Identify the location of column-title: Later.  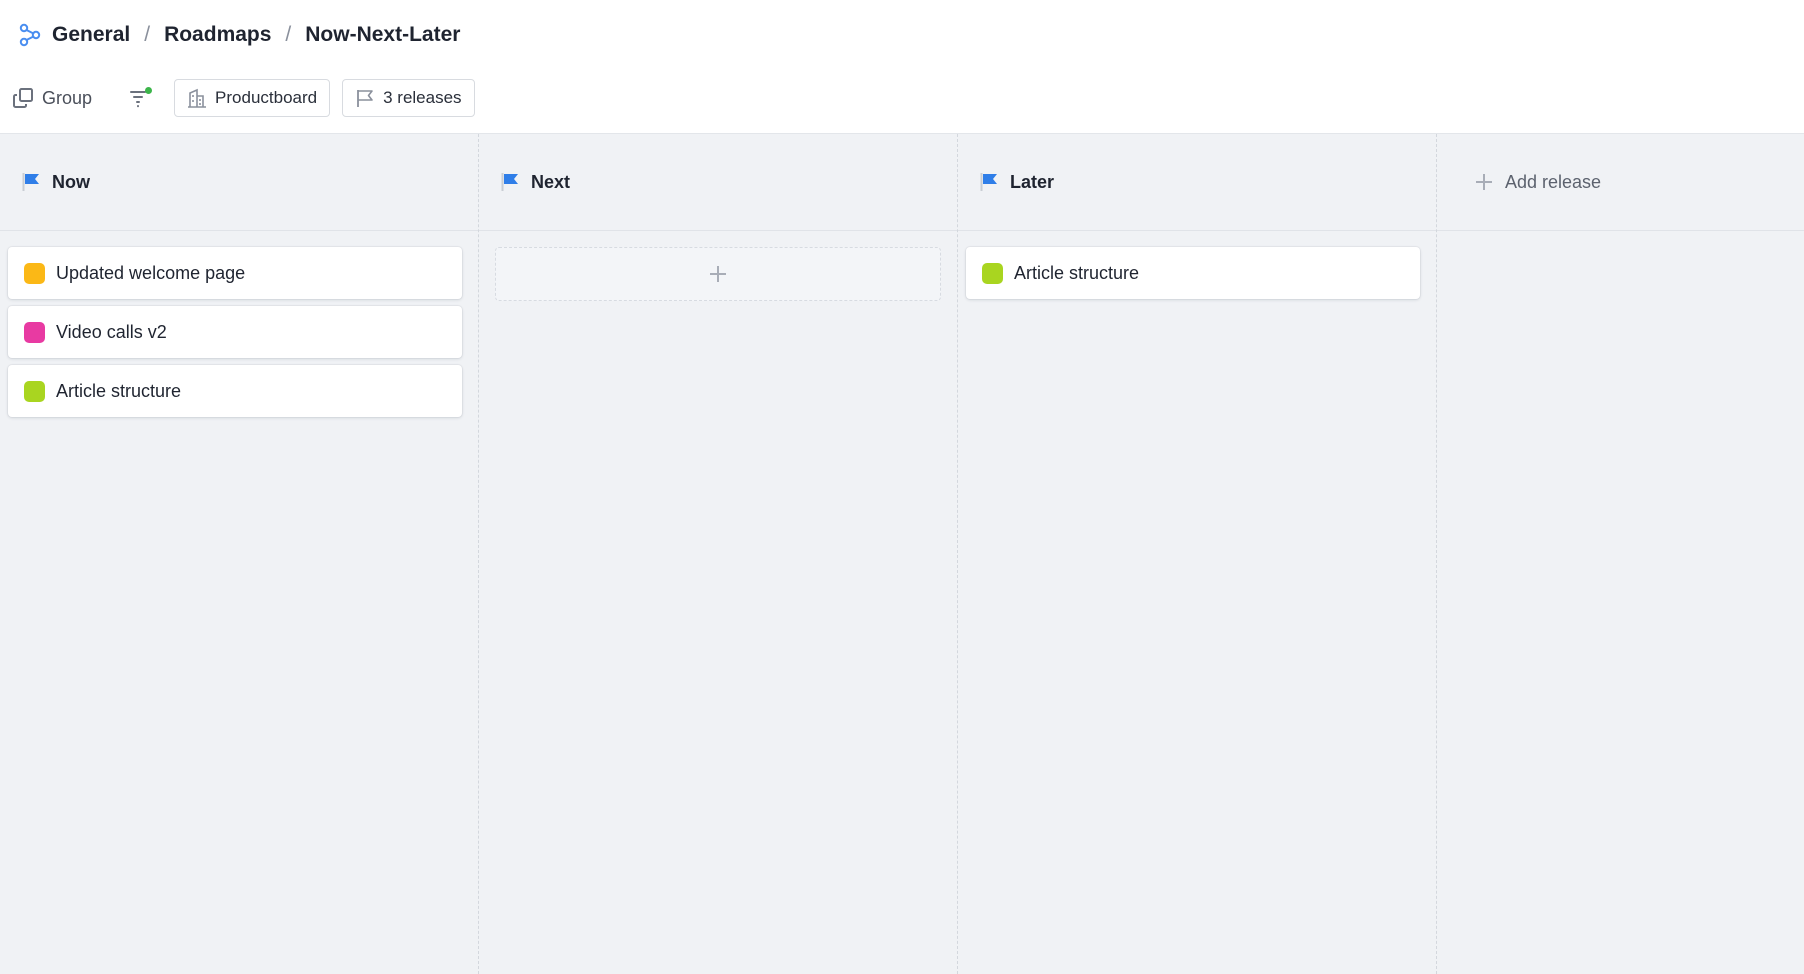
(1032, 181).